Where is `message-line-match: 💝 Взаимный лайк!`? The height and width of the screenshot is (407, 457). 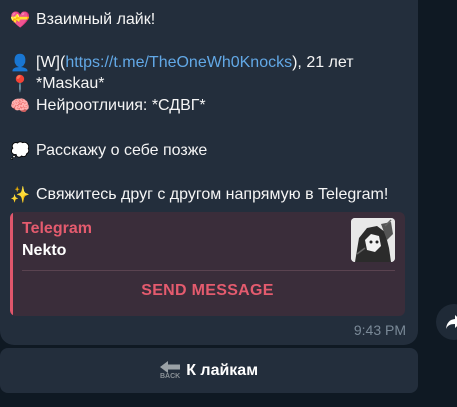 message-line-match: 💝 Взаимный лайк! is located at coordinates (82, 20).